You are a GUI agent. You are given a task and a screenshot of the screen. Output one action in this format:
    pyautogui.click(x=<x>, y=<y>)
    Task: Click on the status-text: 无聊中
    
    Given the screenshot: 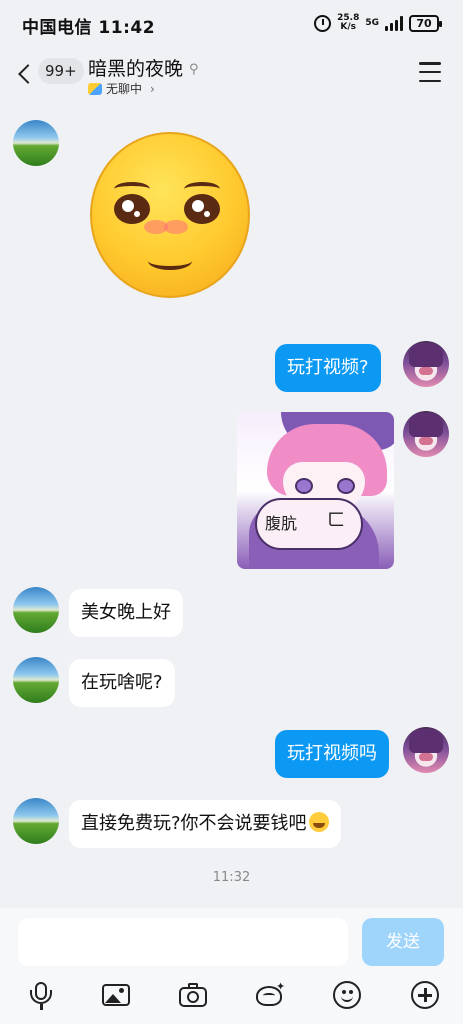 What is the action you would take?
    pyautogui.click(x=124, y=89)
    